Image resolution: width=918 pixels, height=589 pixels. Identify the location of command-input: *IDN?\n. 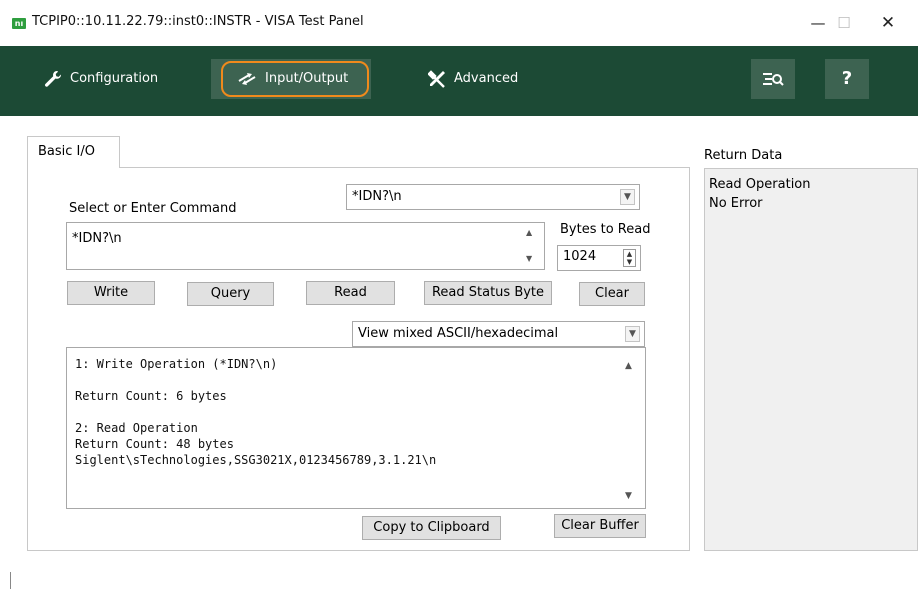
(305, 246).